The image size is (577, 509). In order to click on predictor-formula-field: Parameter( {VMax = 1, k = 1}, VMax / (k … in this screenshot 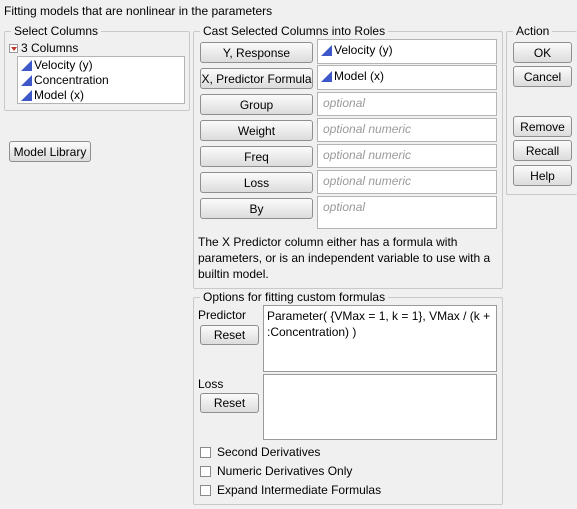, I will do `click(380, 338)`.